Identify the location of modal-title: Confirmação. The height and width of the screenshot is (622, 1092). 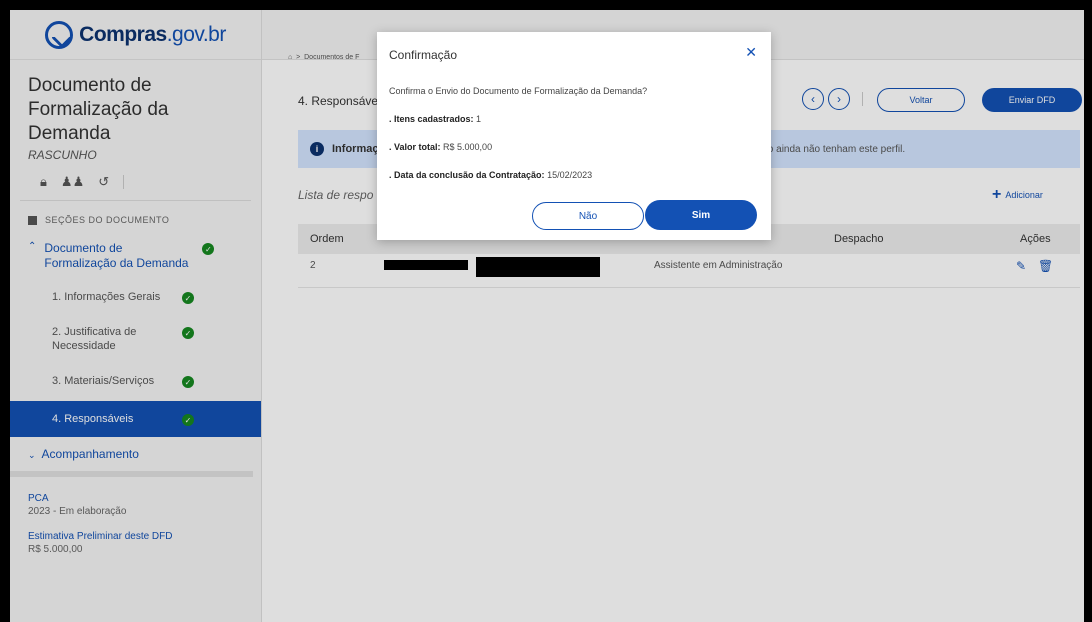
(423, 55).